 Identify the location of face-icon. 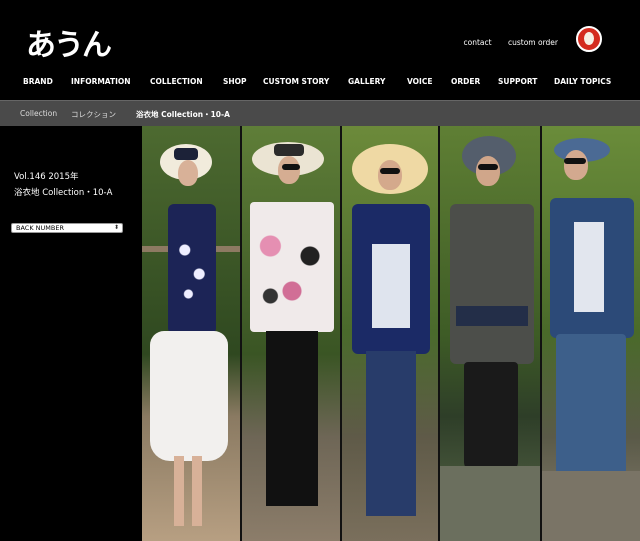
(589, 38).